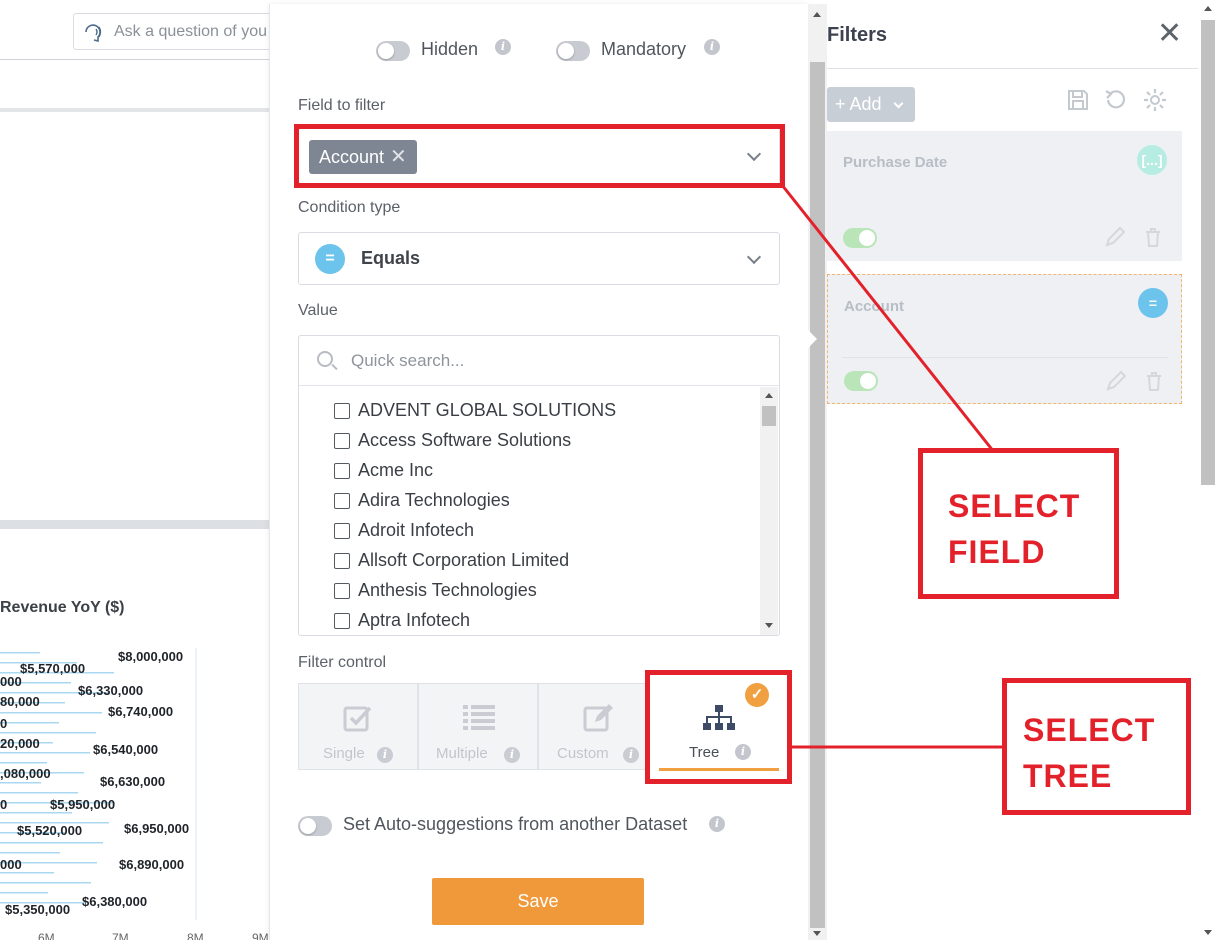 The width and height of the screenshot is (1218, 940). I want to click on select-field-annotation: SELECT FIELD, so click(1018, 523).